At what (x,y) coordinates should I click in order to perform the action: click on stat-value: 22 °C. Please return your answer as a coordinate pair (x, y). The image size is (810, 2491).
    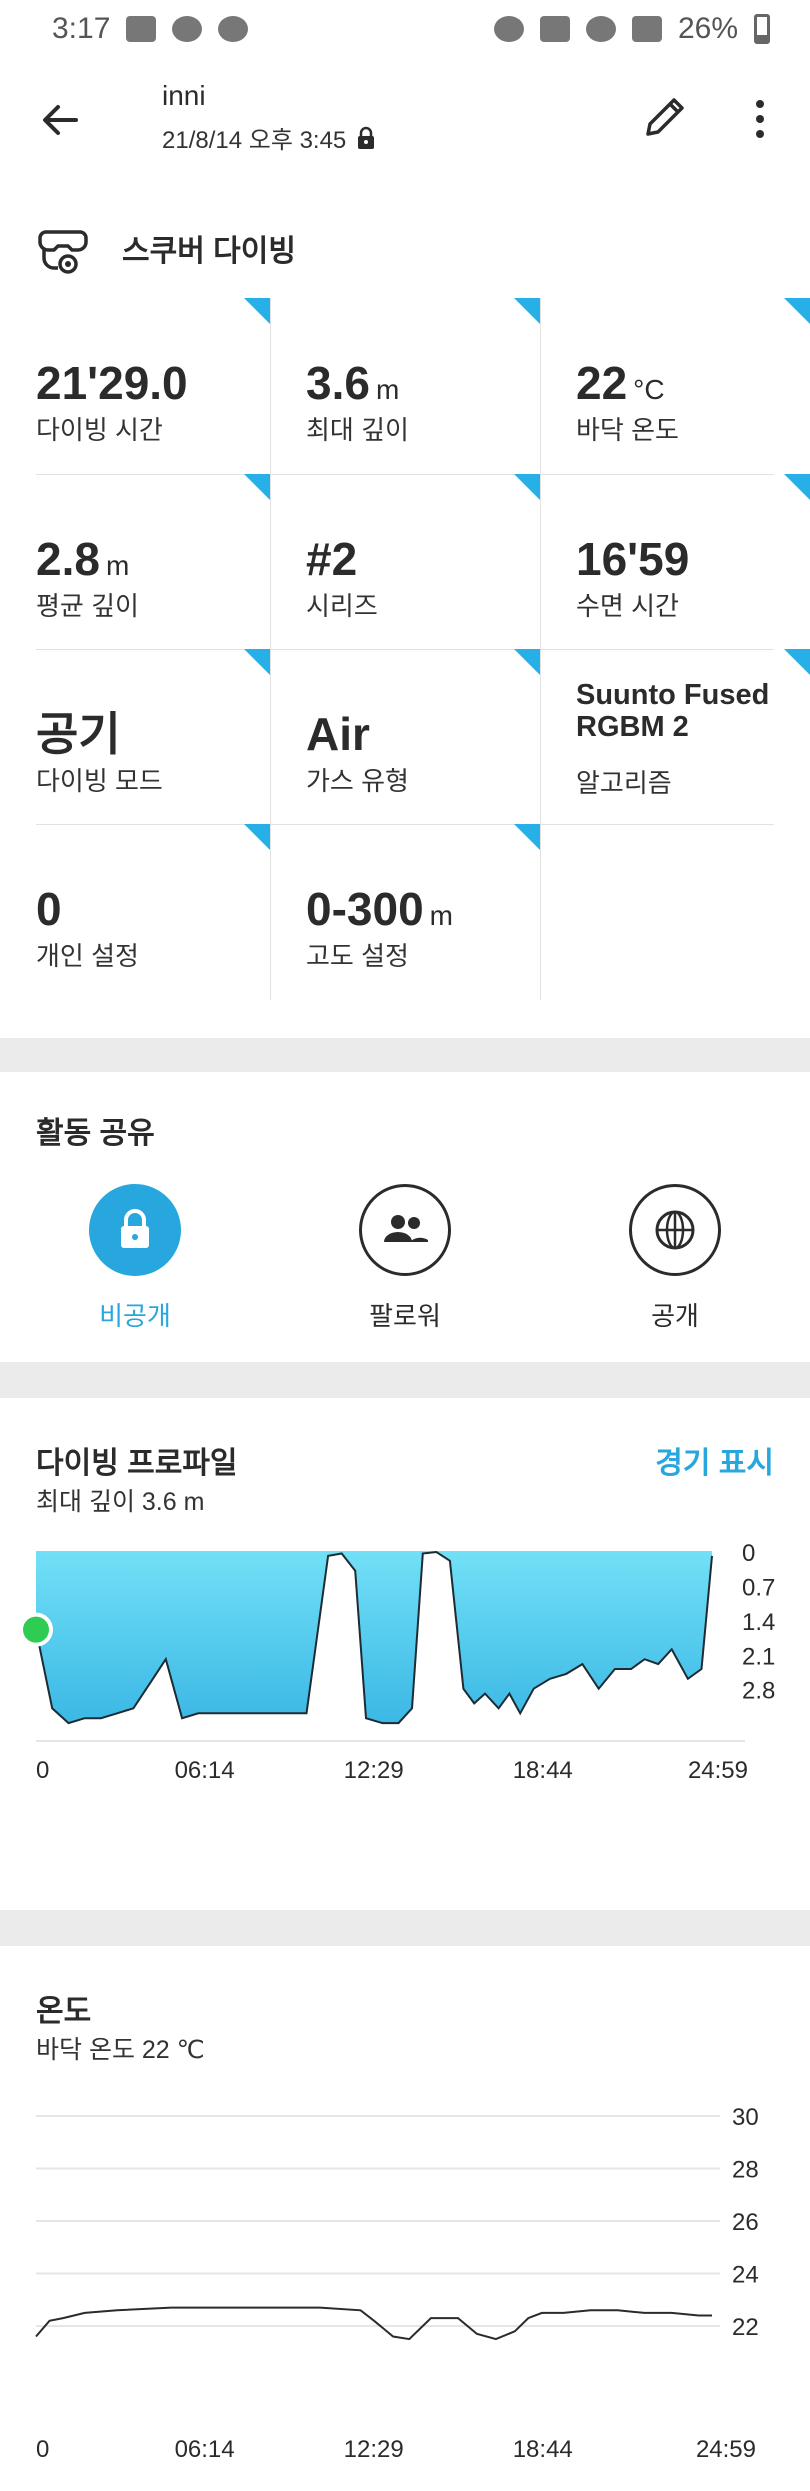
    Looking at the image, I should click on (620, 383).